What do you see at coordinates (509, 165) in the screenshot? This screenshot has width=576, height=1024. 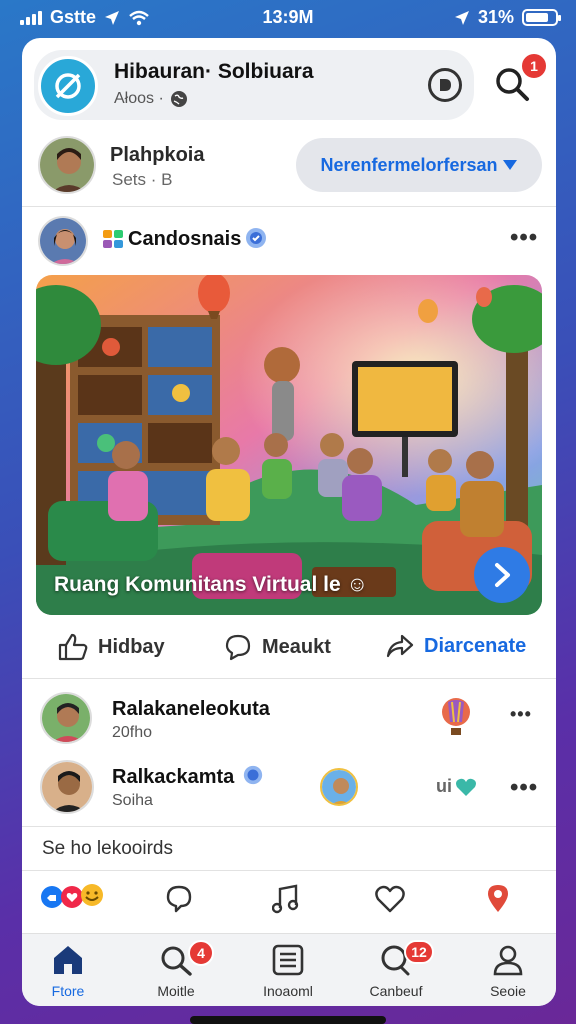 I see `caret-down-icon` at bounding box center [509, 165].